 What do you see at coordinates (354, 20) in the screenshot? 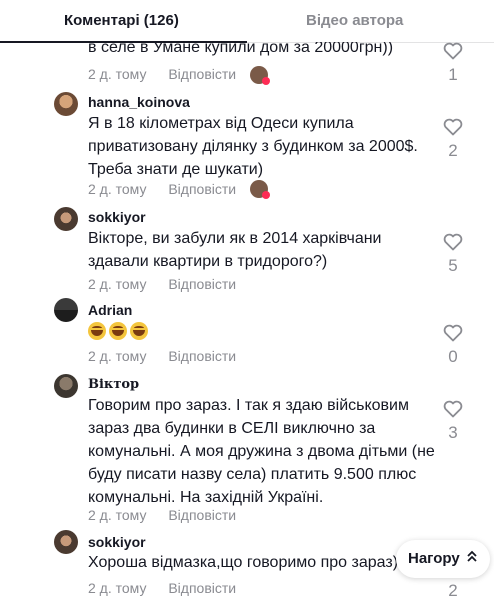
I see `tab-author-videos: Відео автора` at bounding box center [354, 20].